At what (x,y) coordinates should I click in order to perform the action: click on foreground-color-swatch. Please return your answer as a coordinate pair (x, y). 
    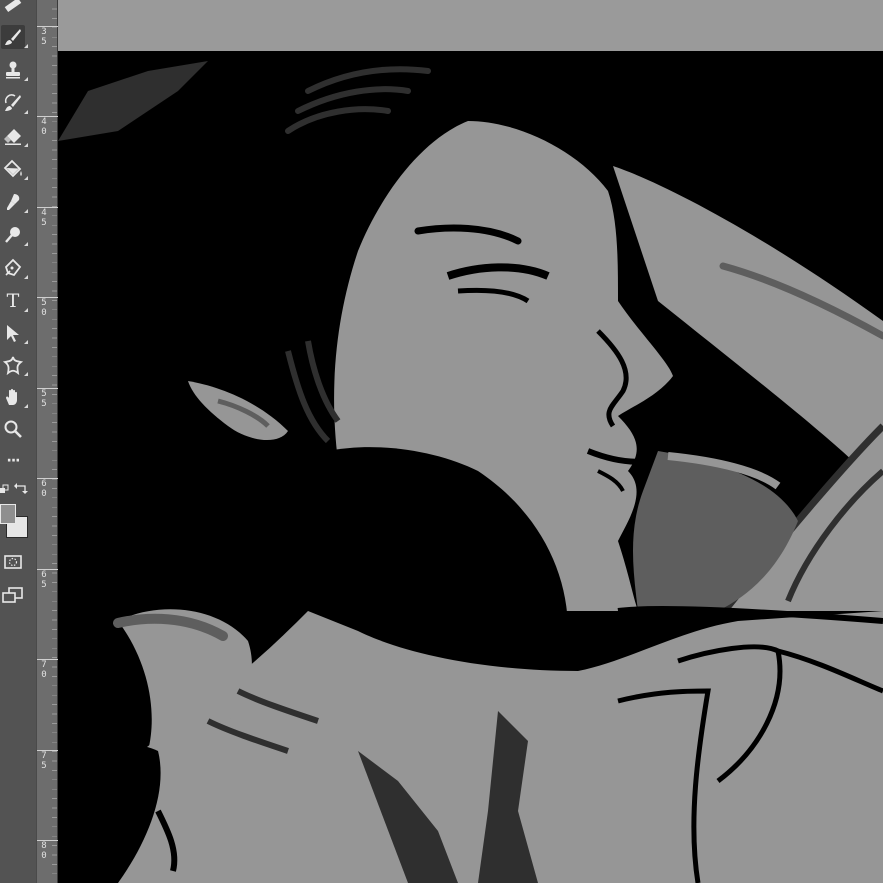
    Looking at the image, I should click on (8, 514).